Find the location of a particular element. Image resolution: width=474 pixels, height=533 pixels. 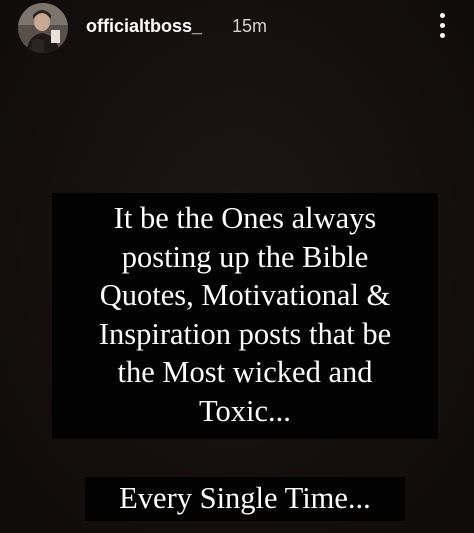

caption-line: Inspiration posts that be is located at coordinates (245, 333).